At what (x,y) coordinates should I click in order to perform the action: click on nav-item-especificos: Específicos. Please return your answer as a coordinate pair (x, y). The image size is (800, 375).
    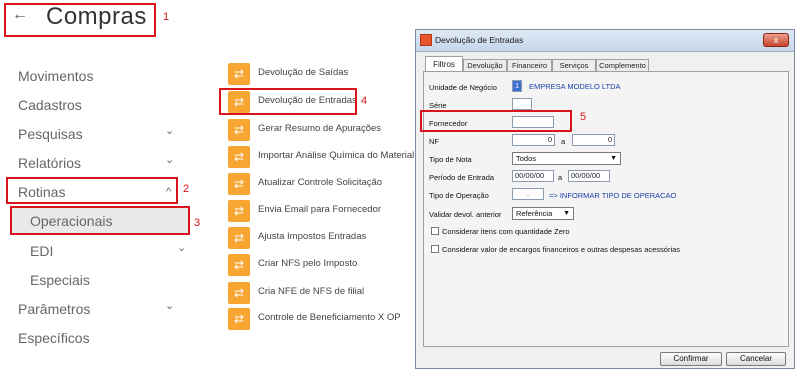
    Looking at the image, I should click on (54, 338).